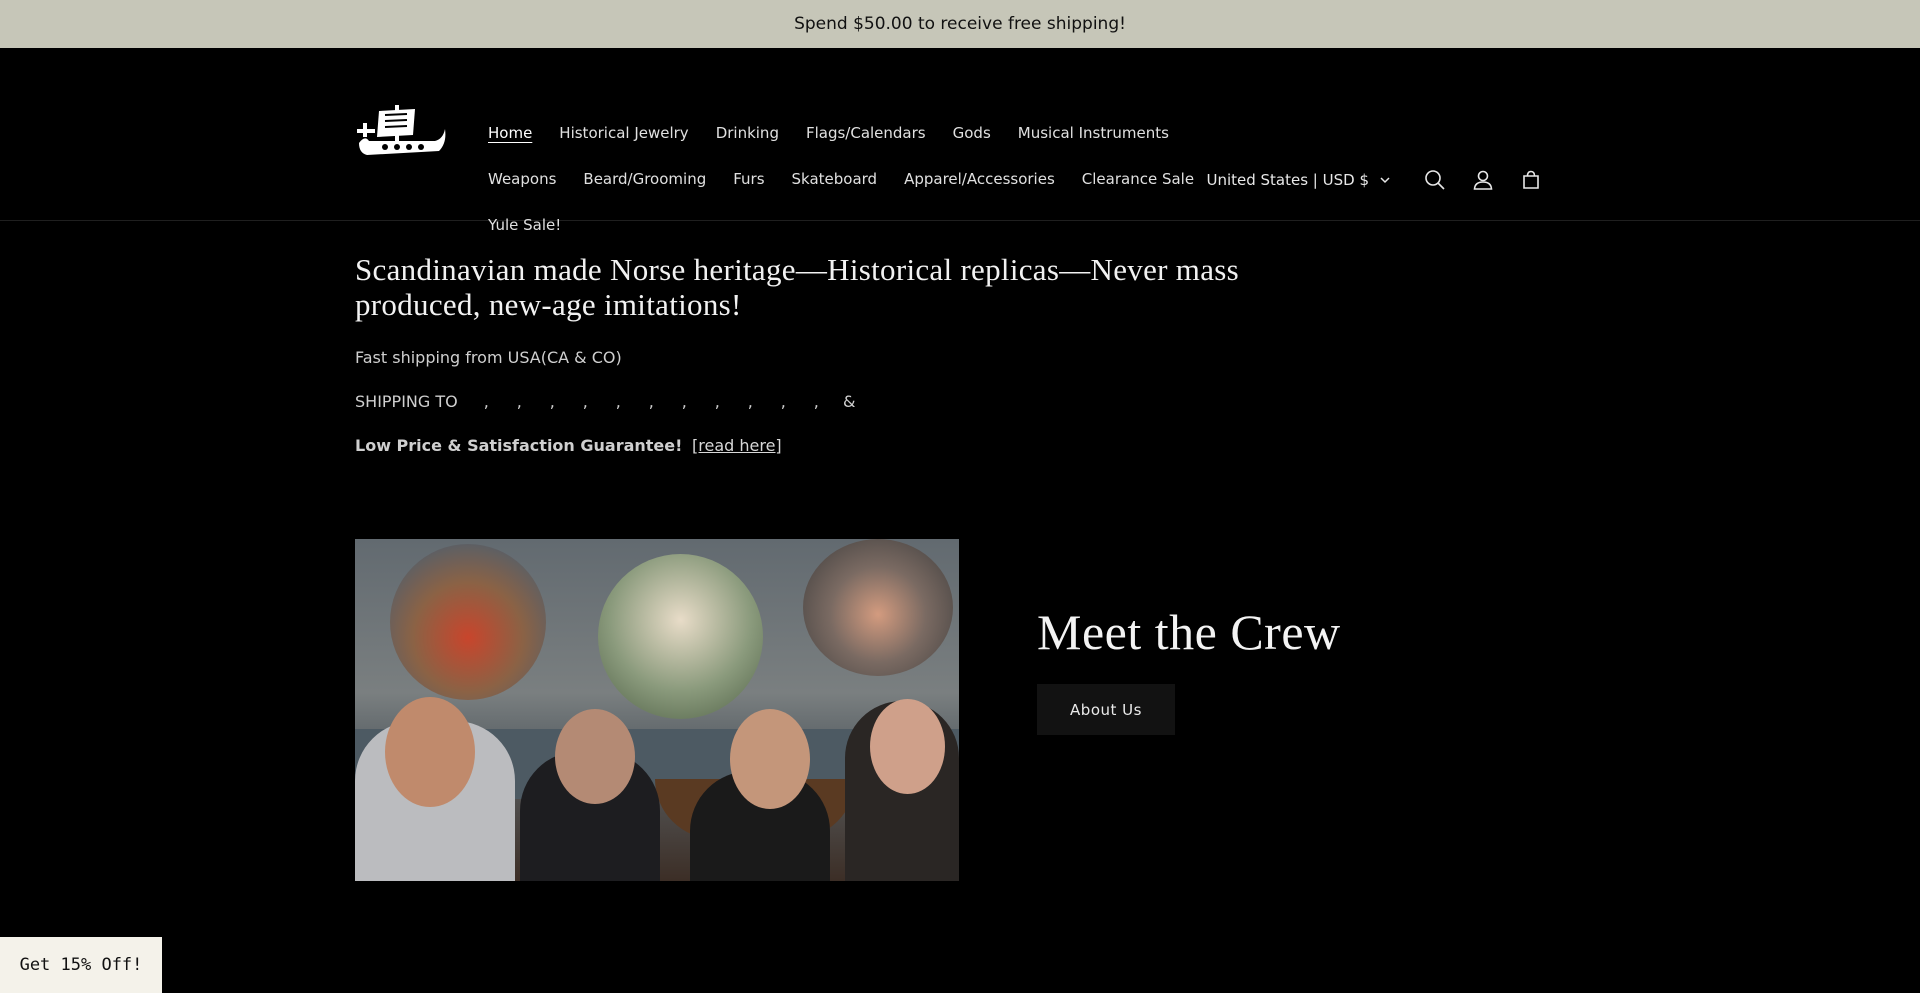 The width and height of the screenshot is (1920, 993). What do you see at coordinates (737, 445) in the screenshot?
I see `read-here-link: [read here]` at bounding box center [737, 445].